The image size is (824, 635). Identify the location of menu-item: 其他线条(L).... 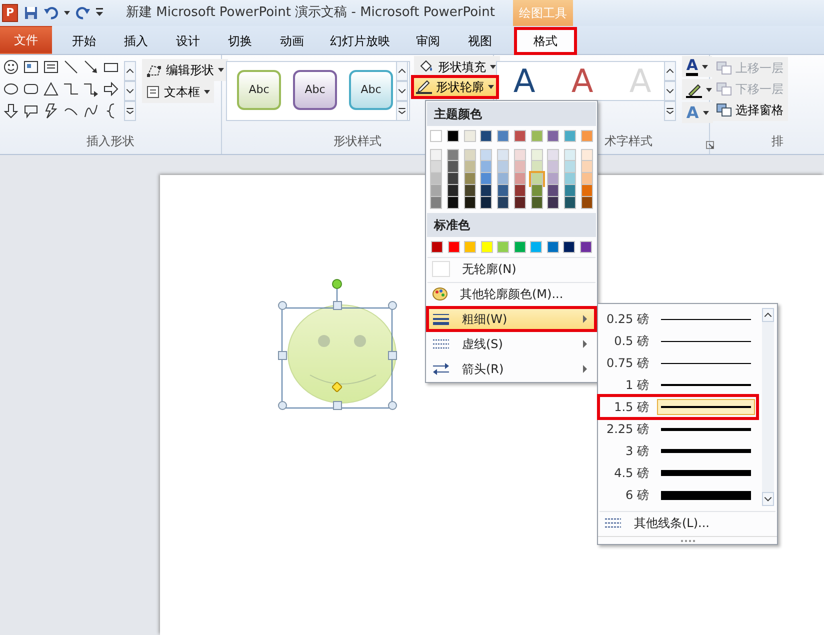
(687, 523).